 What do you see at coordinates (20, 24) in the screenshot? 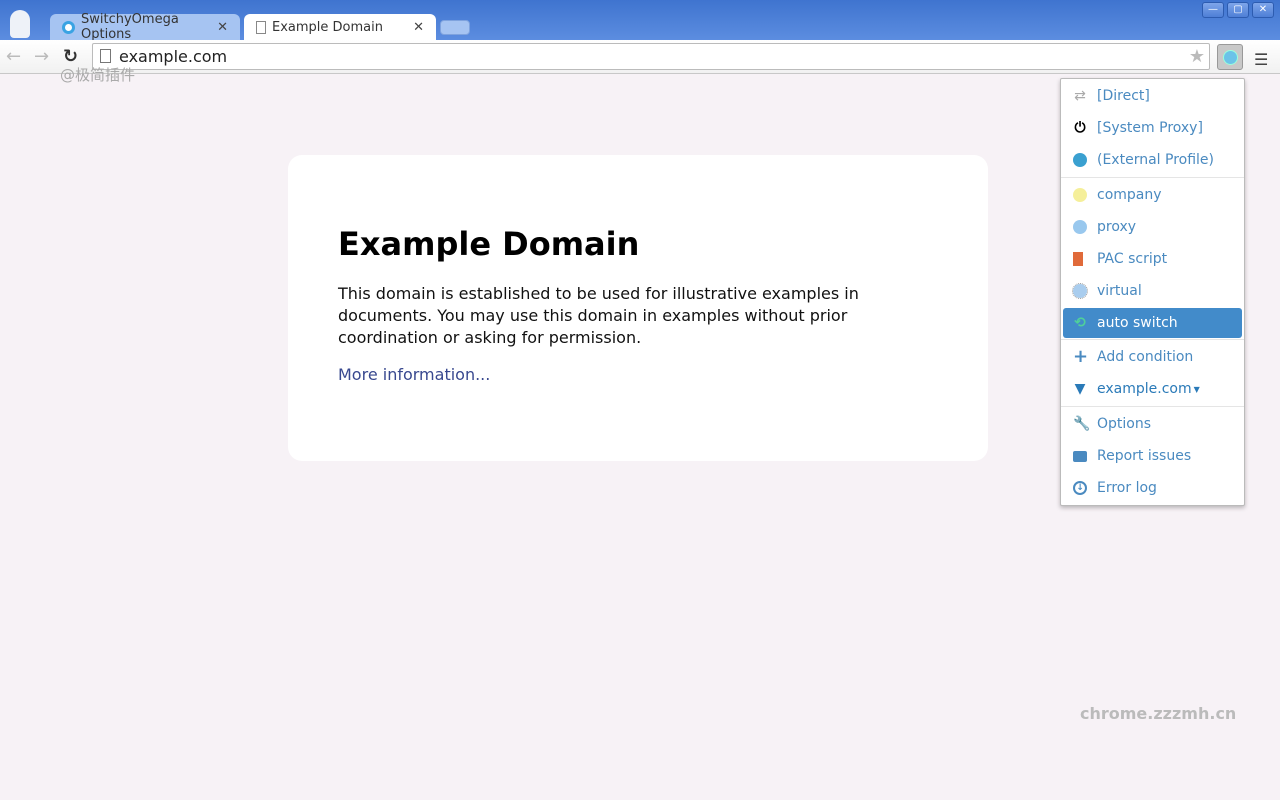
I see `profile-avatar-icon` at bounding box center [20, 24].